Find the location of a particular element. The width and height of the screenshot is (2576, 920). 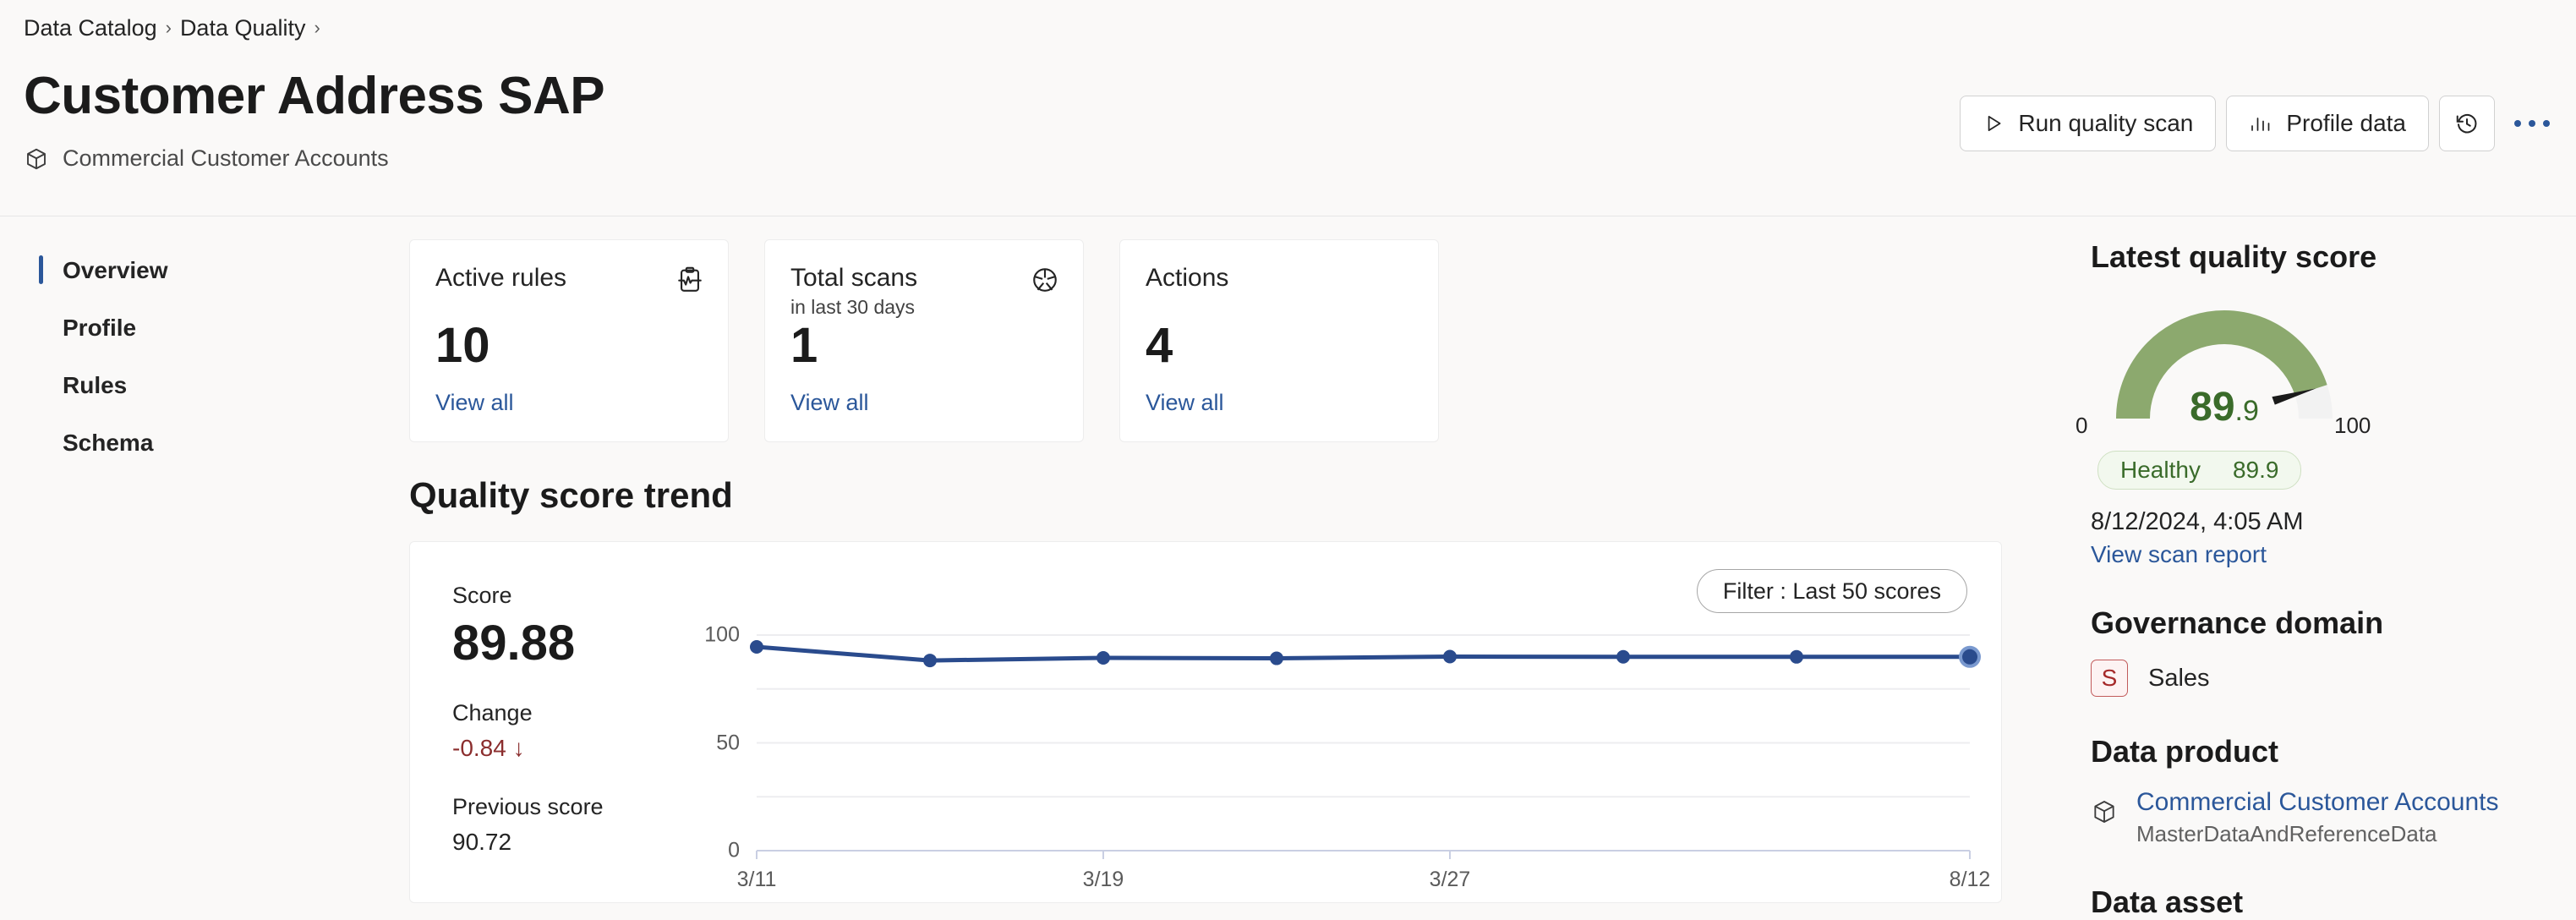

latest-quality-score-heading: Latest quality score is located at coordinates (2234, 257).